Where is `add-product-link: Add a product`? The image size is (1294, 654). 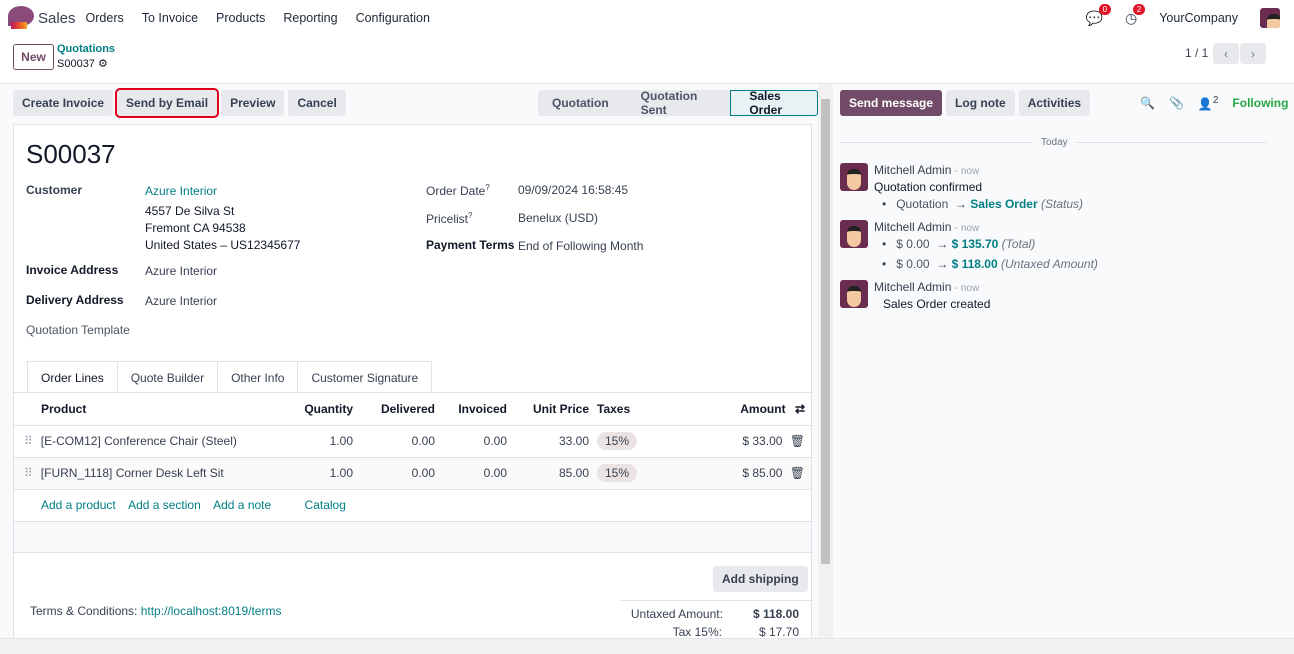
add-product-link: Add a product is located at coordinates (78, 505).